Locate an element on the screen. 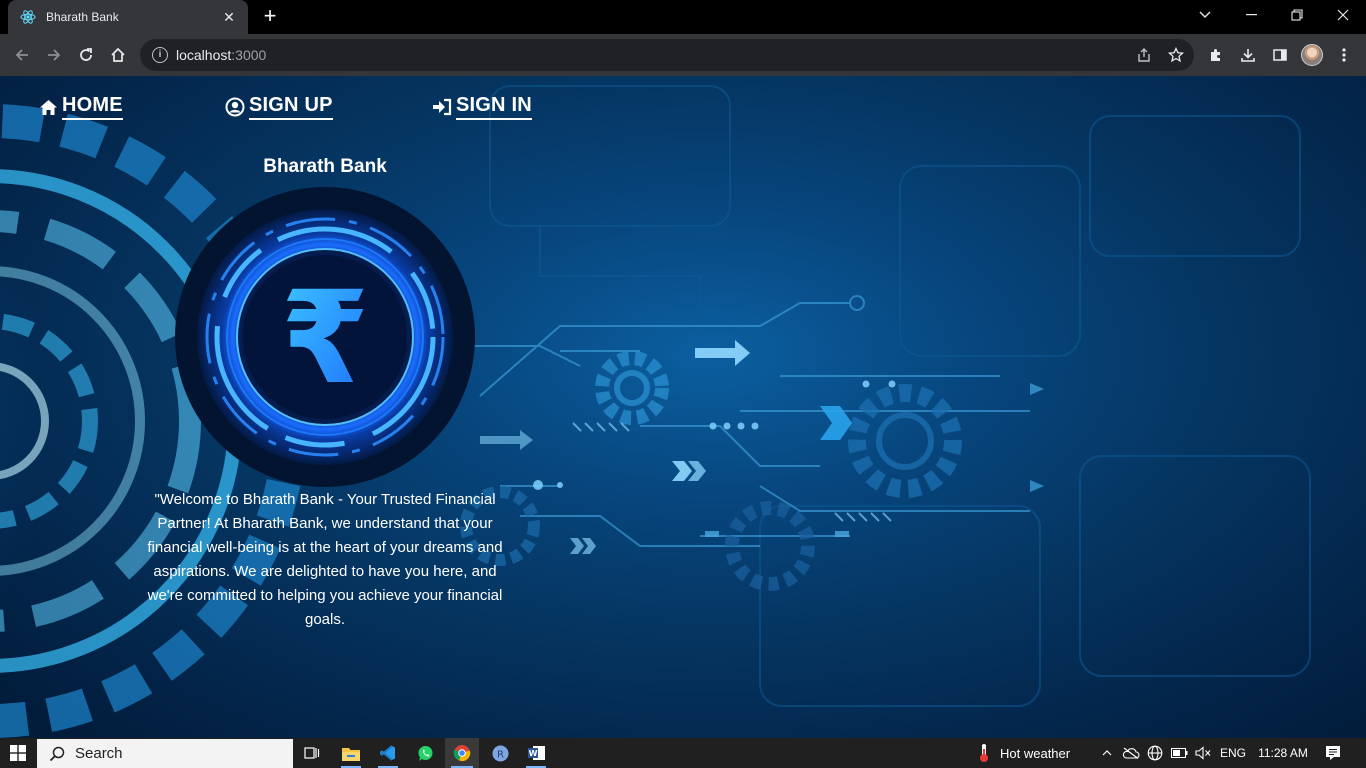 The height and width of the screenshot is (768, 1366). nav-signup-link: SIGN UP is located at coordinates (279, 107).